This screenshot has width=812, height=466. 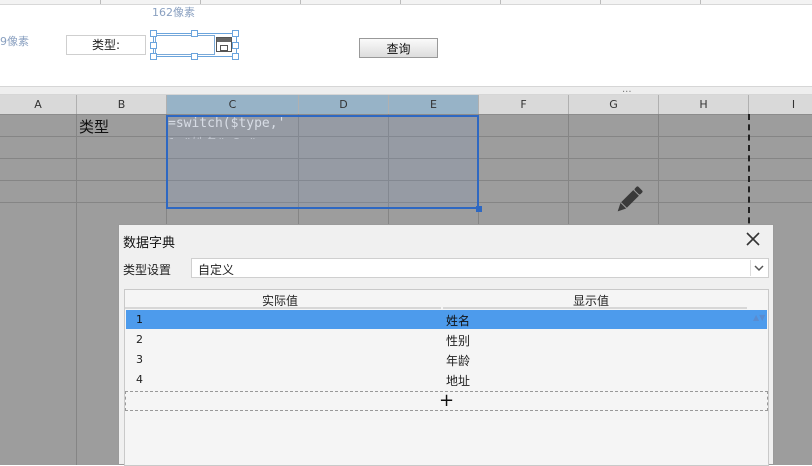 I want to click on calendar-icon, so click(x=224, y=44).